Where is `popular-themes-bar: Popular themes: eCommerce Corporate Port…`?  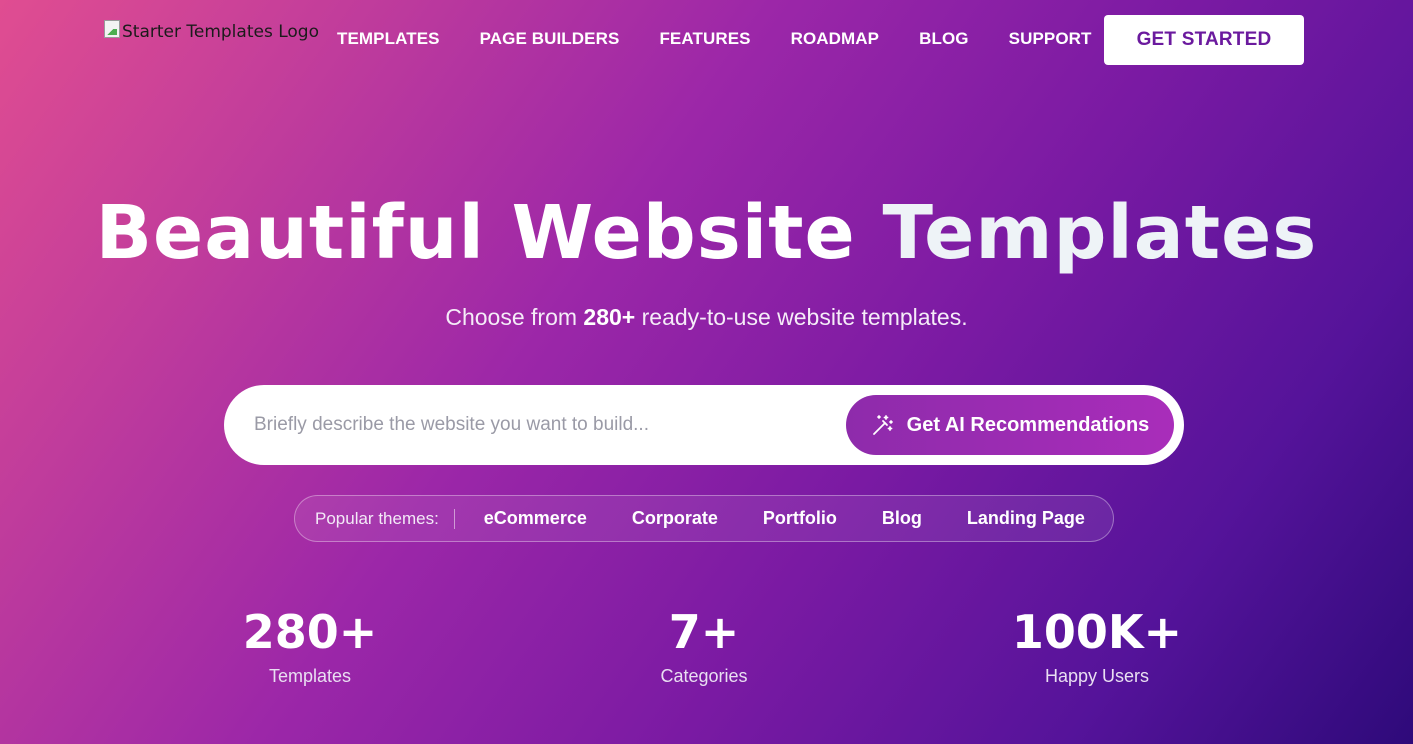
popular-themes-bar: Popular themes: eCommerce Corporate Port… is located at coordinates (704, 518).